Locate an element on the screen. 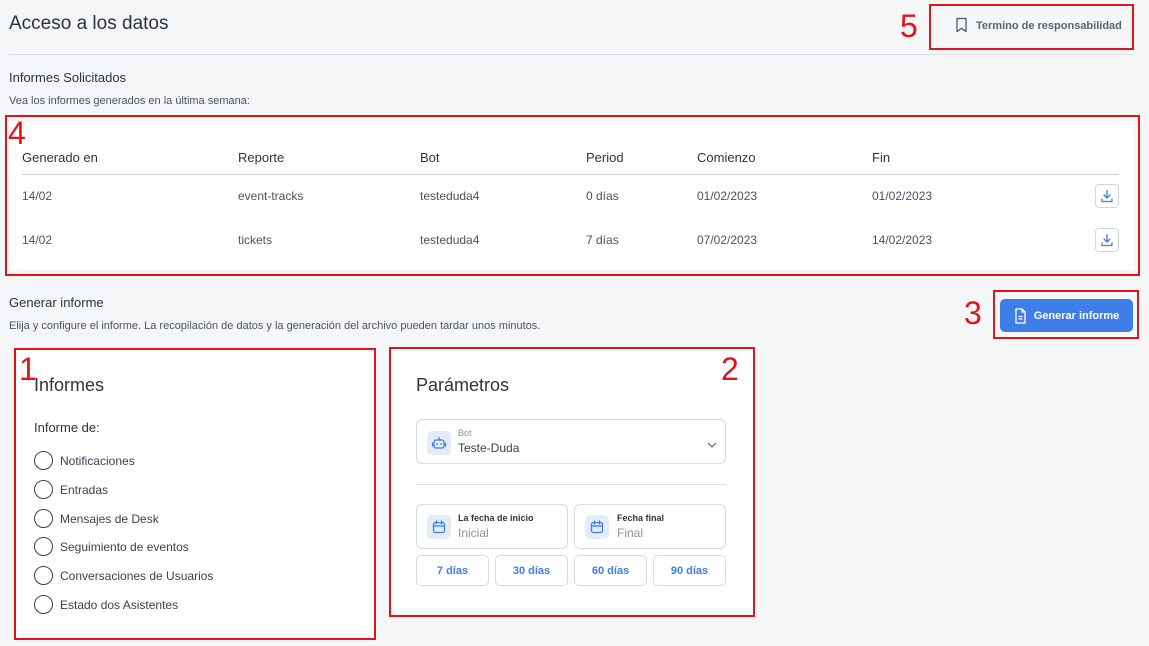 The height and width of the screenshot is (646, 1149). reports-title: Informes Solicitados is located at coordinates (68, 77).